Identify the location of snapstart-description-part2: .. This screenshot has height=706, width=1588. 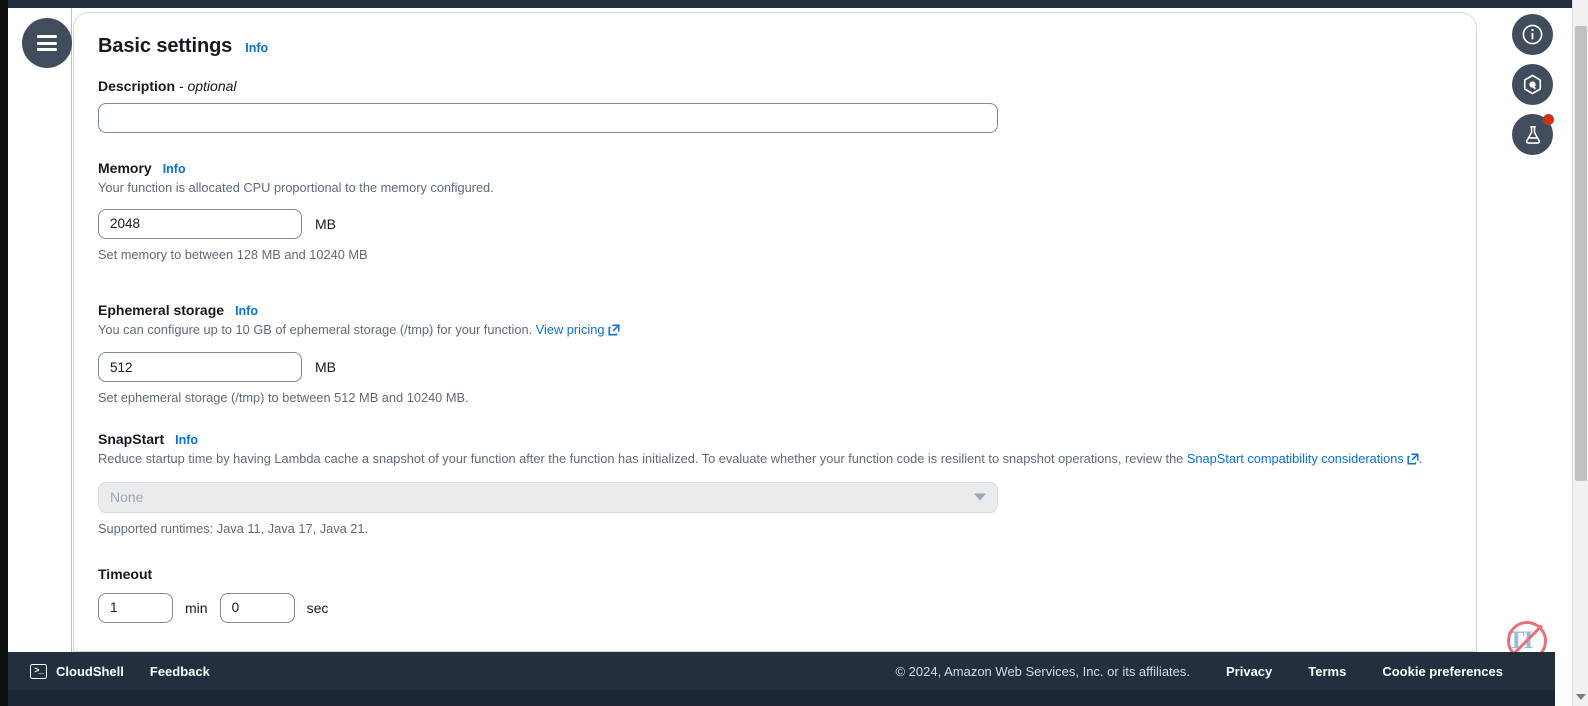
(1420, 459).